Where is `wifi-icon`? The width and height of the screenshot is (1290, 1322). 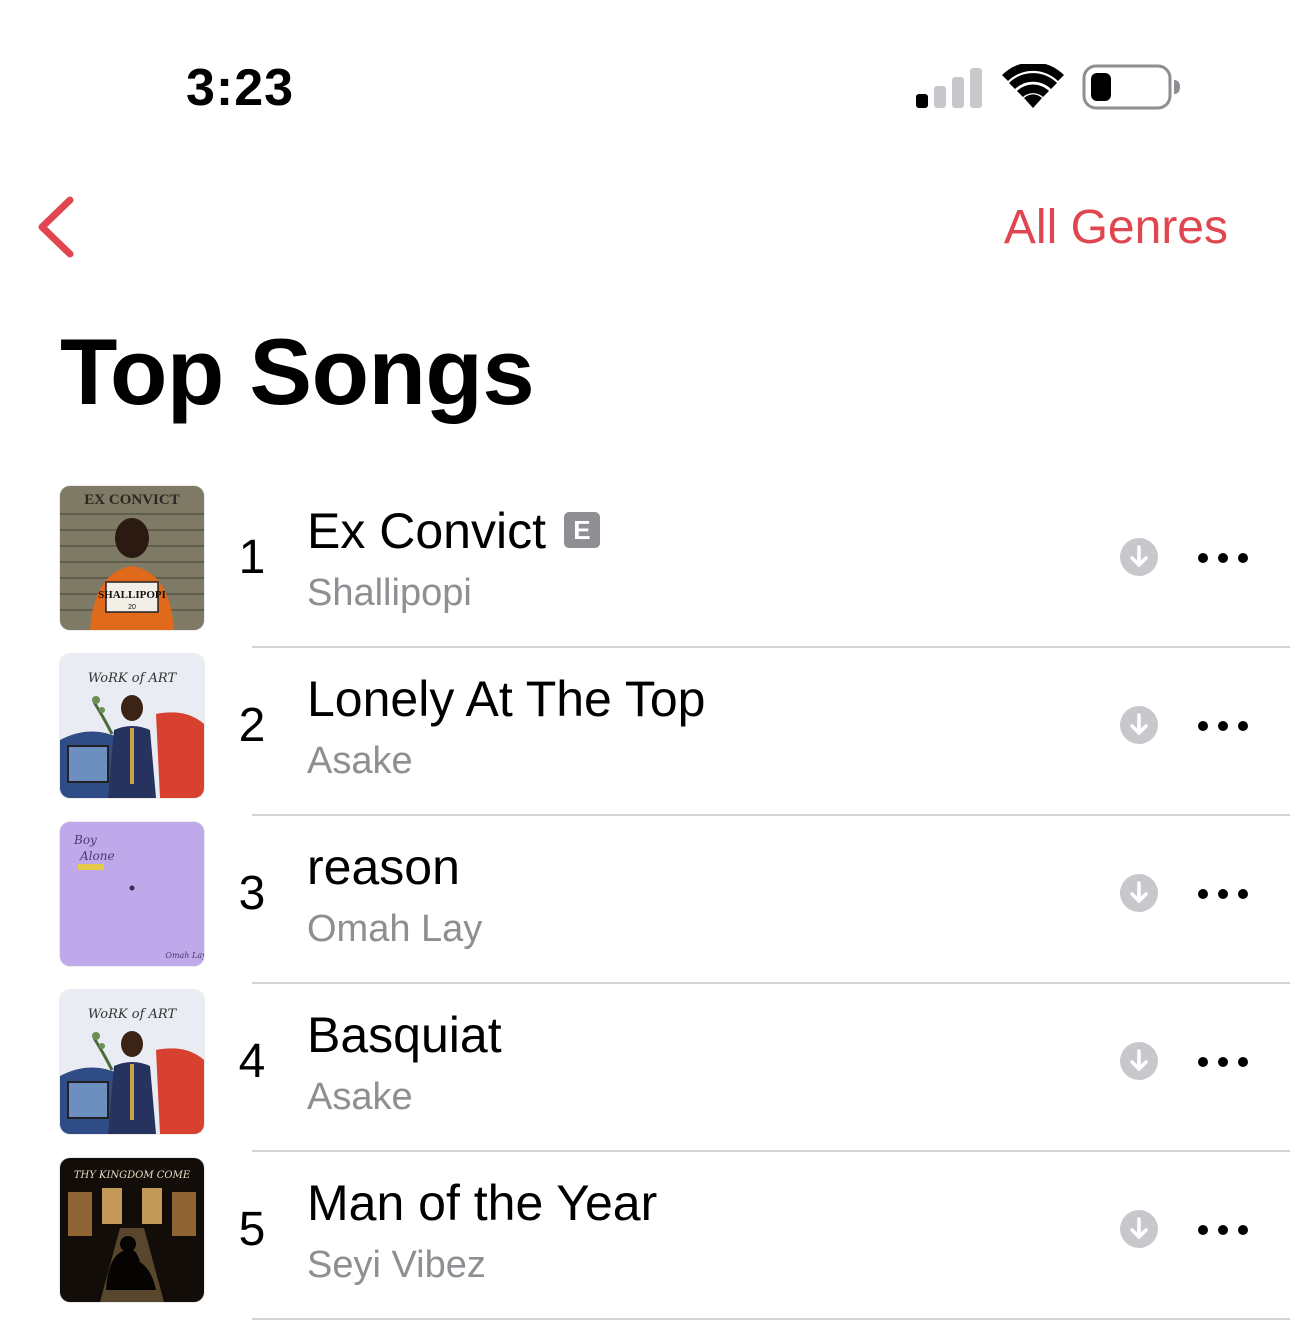 wifi-icon is located at coordinates (1033, 86).